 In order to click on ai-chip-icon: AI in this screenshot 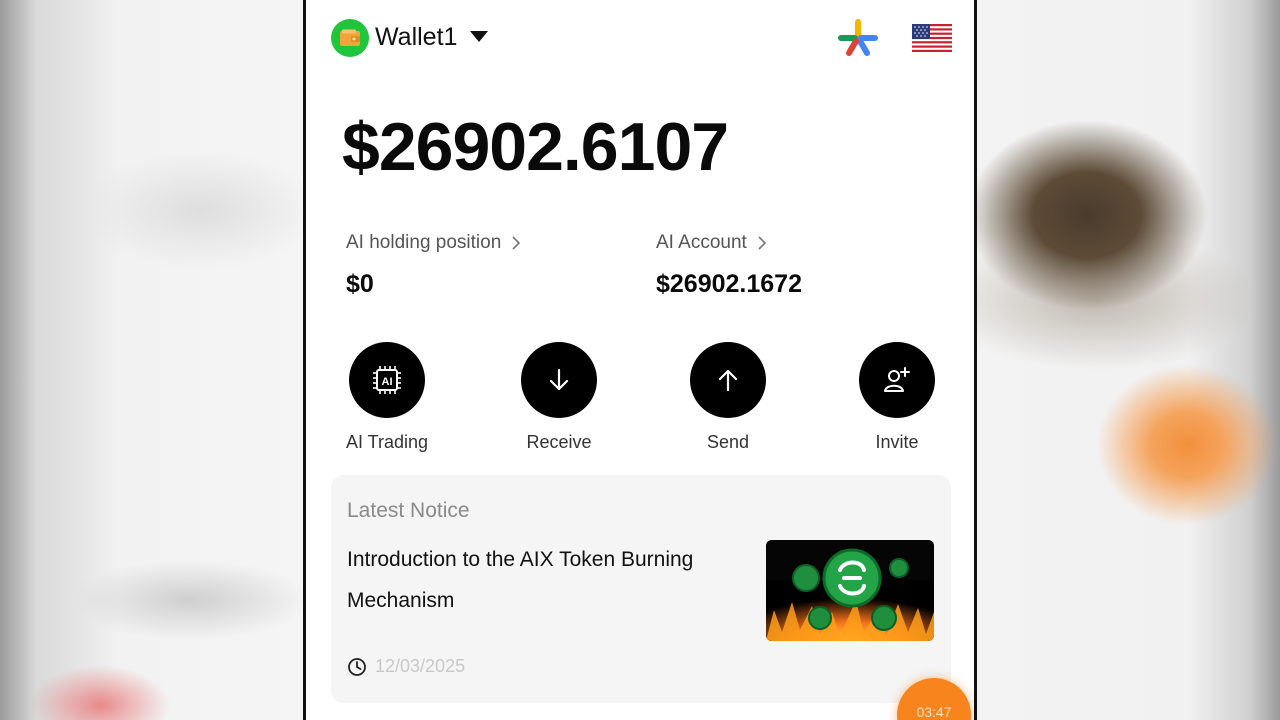, I will do `click(387, 380)`.